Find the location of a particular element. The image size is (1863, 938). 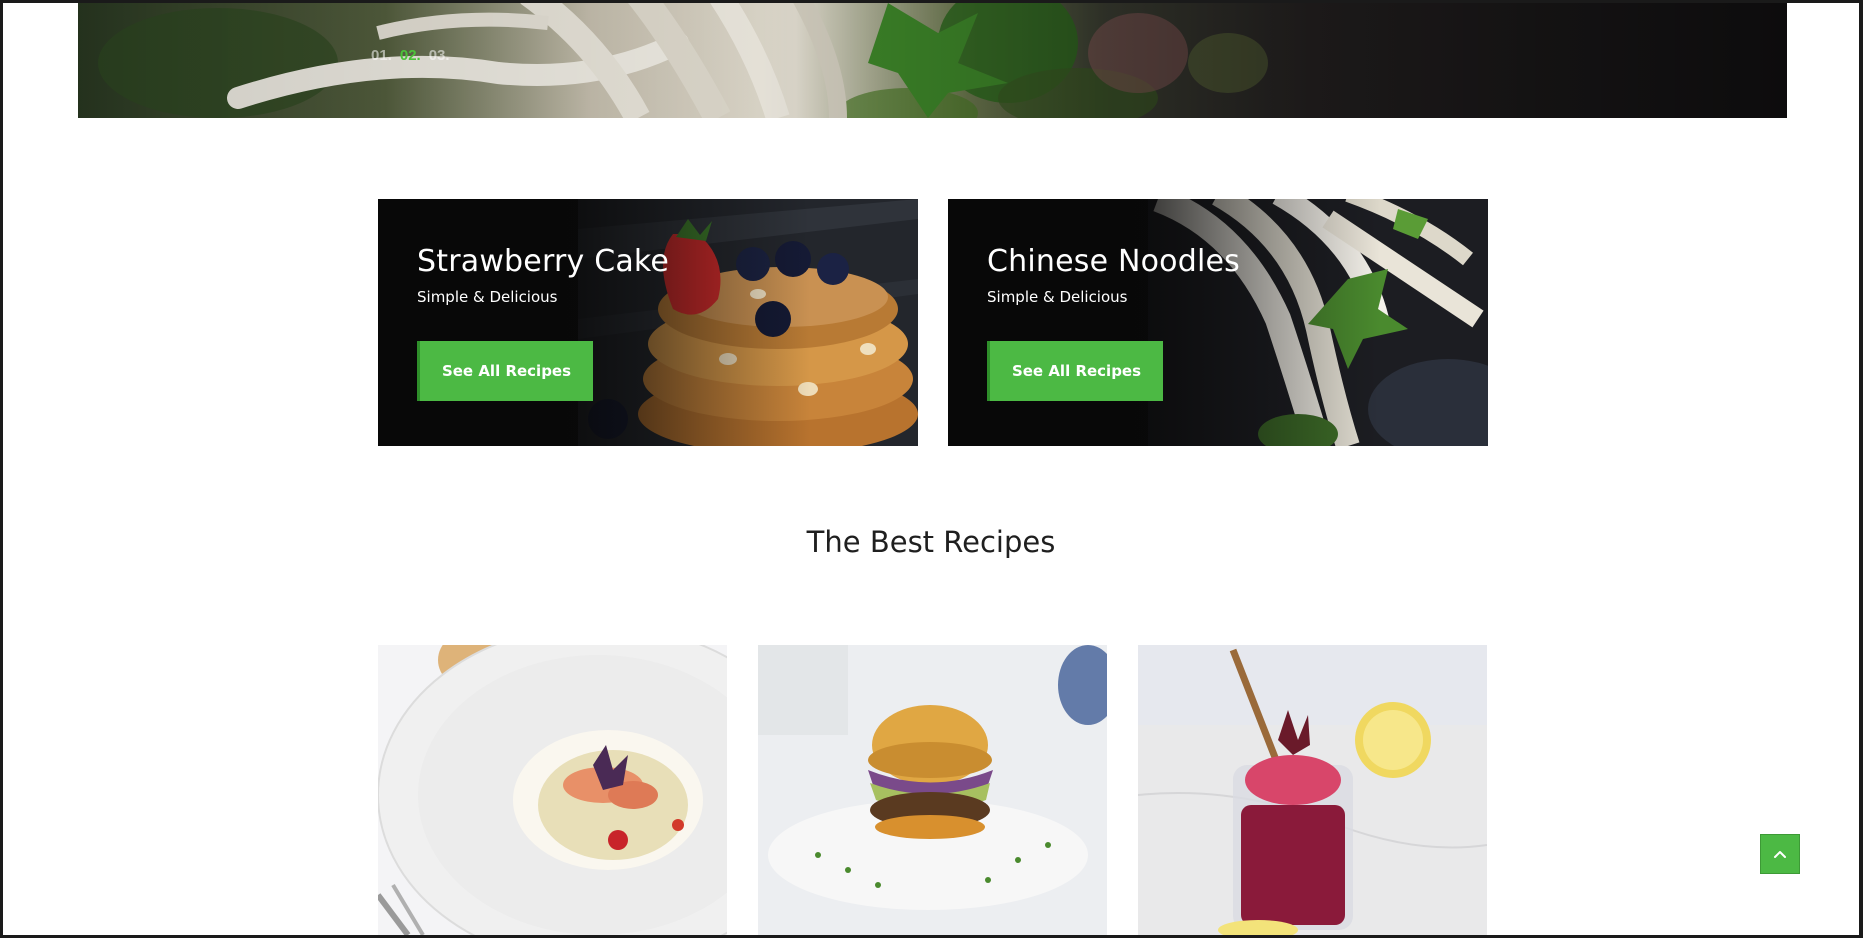

hero-slider: 01. 02. 03. is located at coordinates (932, 60).